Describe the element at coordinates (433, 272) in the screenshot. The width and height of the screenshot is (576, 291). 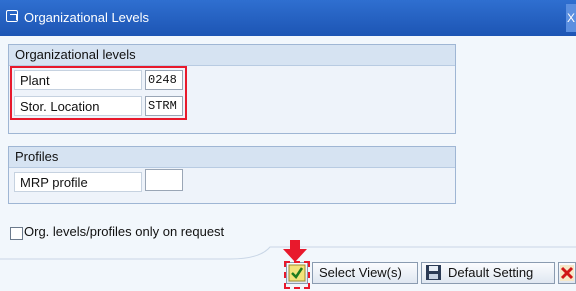
I see `save-icon` at that location.